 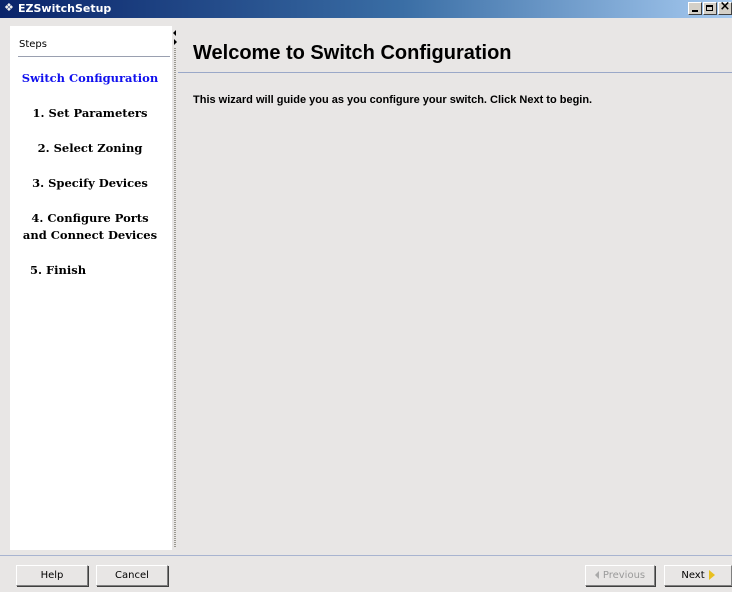 What do you see at coordinates (366, 555) in the screenshot?
I see `footer-divider` at bounding box center [366, 555].